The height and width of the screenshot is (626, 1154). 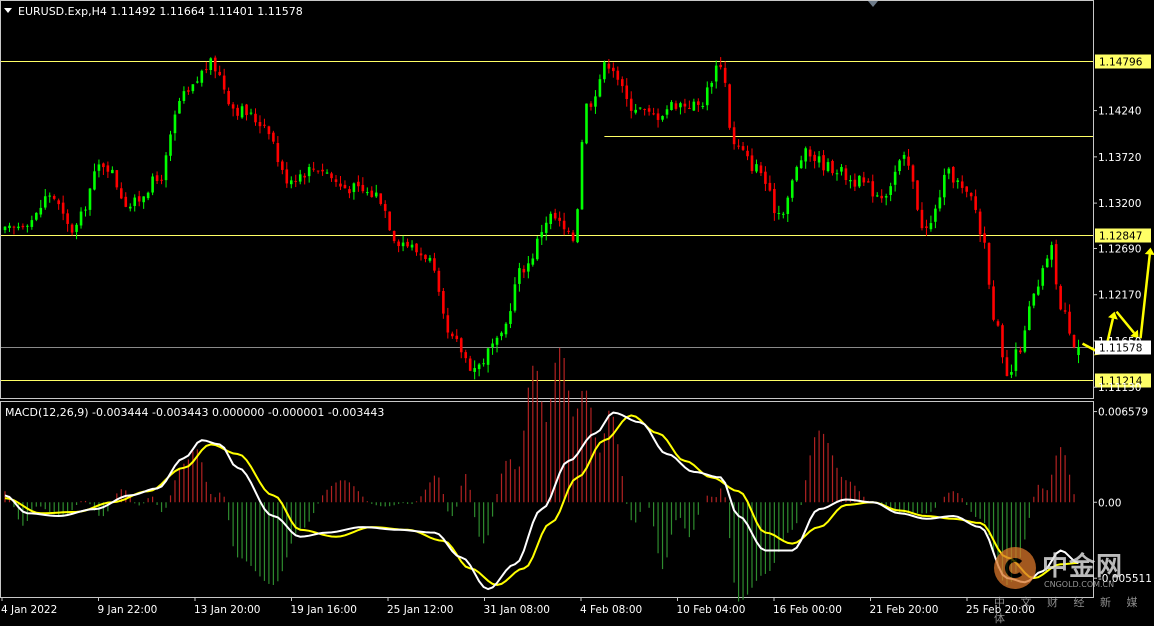 What do you see at coordinates (1119, 249) in the screenshot?
I see `price-tick-label: 1.12690` at bounding box center [1119, 249].